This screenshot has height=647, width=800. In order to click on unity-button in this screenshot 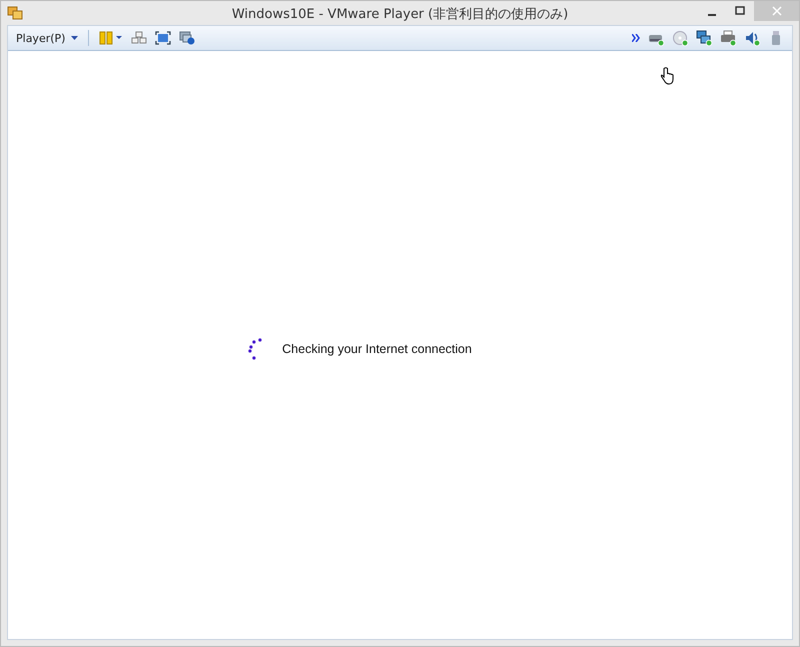, I will do `click(187, 38)`.